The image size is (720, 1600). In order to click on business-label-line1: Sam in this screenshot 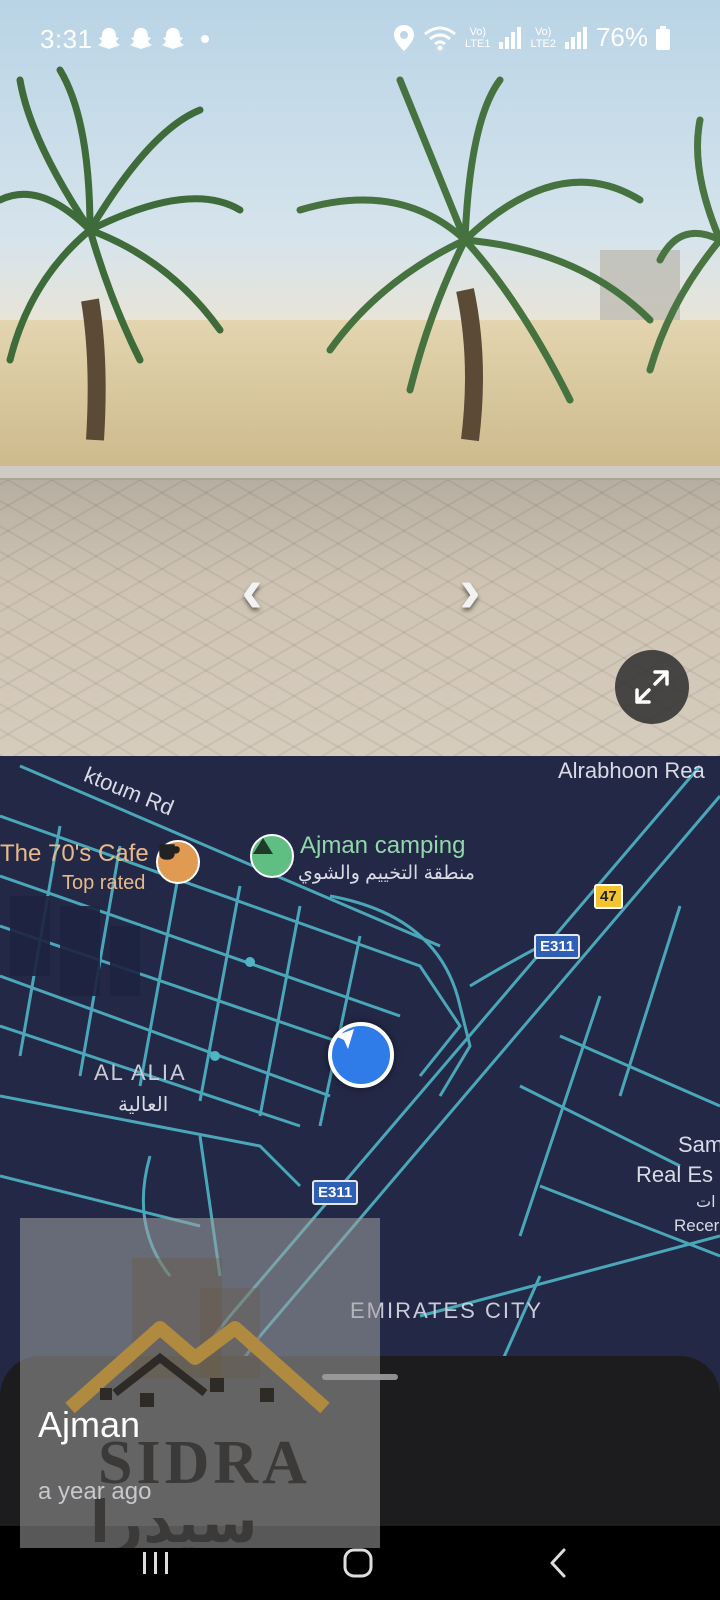, I will do `click(699, 1144)`.